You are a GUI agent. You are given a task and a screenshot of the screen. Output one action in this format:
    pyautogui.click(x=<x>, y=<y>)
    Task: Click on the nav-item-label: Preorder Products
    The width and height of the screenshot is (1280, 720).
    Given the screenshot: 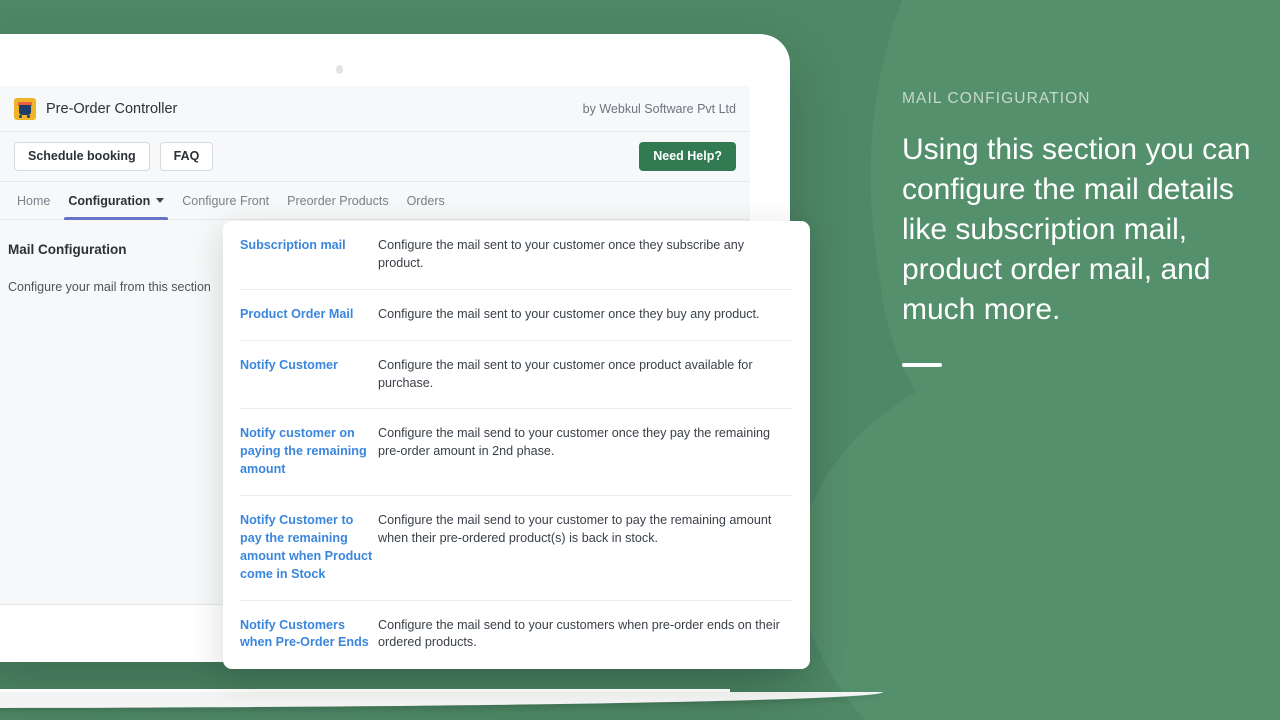 What is the action you would take?
    pyautogui.click(x=338, y=200)
    